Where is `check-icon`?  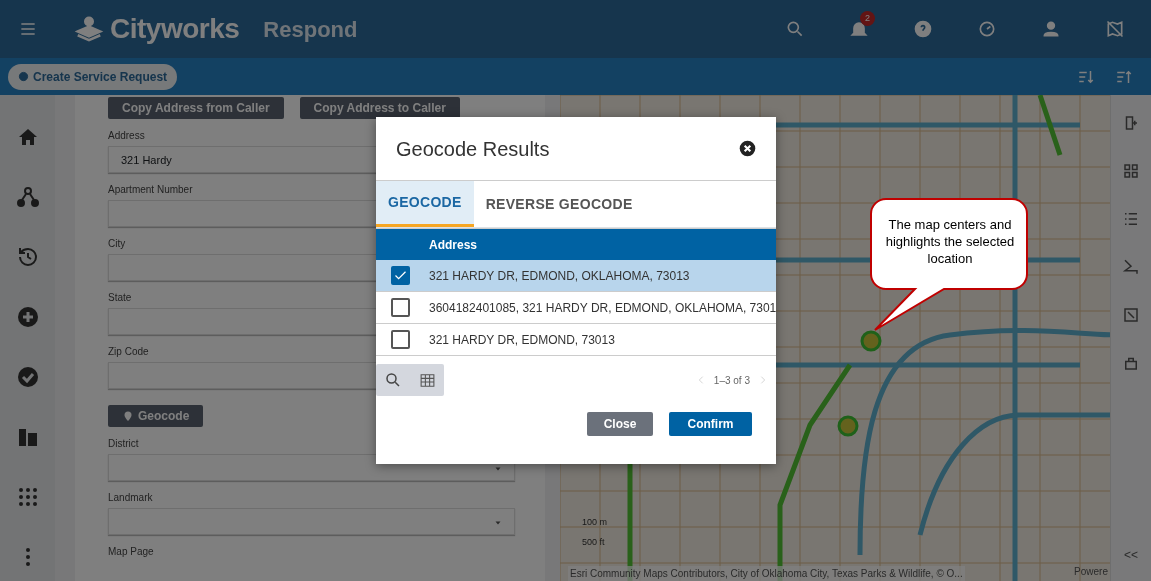 check-icon is located at coordinates (27, 377).